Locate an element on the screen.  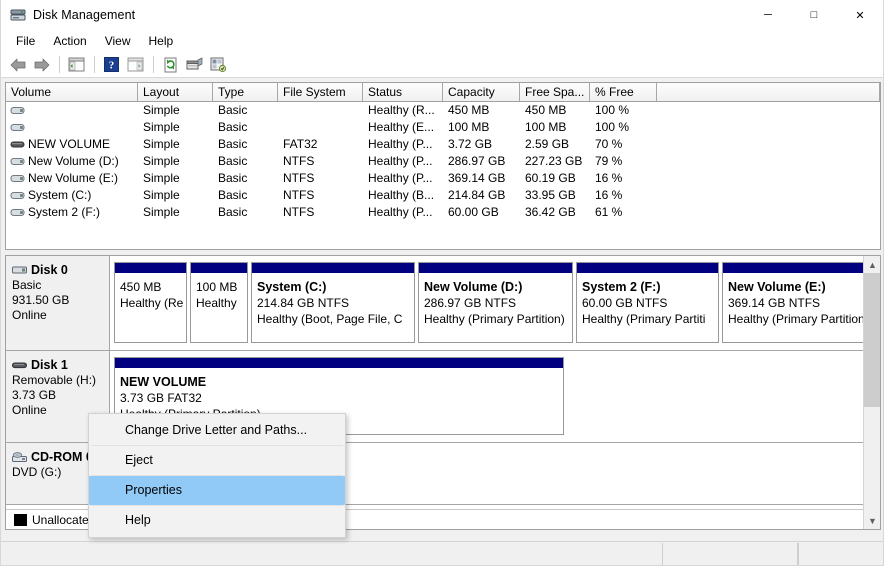
menu-help: Help is located at coordinates (161, 41).